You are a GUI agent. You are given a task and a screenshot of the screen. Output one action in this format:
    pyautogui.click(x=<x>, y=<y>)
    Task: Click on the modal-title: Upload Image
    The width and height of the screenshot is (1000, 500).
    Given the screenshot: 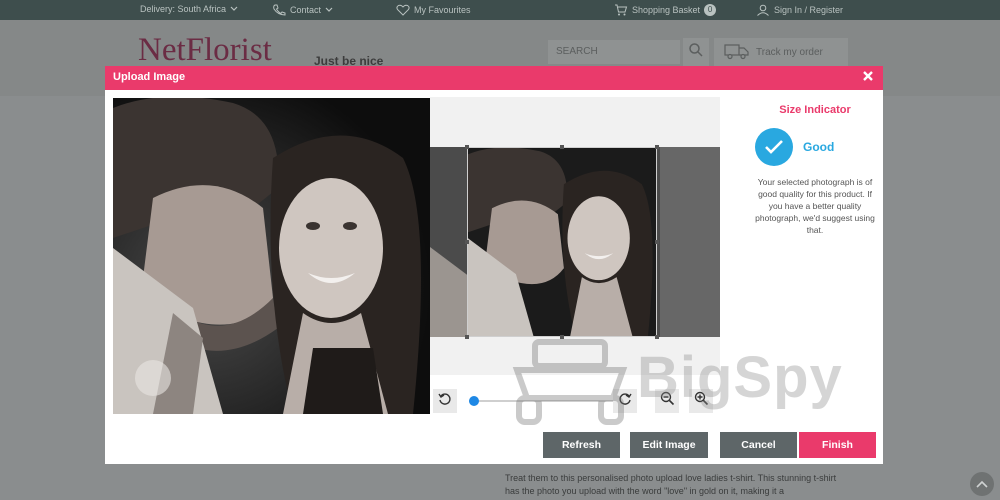 What is the action you would take?
    pyautogui.click(x=149, y=77)
    